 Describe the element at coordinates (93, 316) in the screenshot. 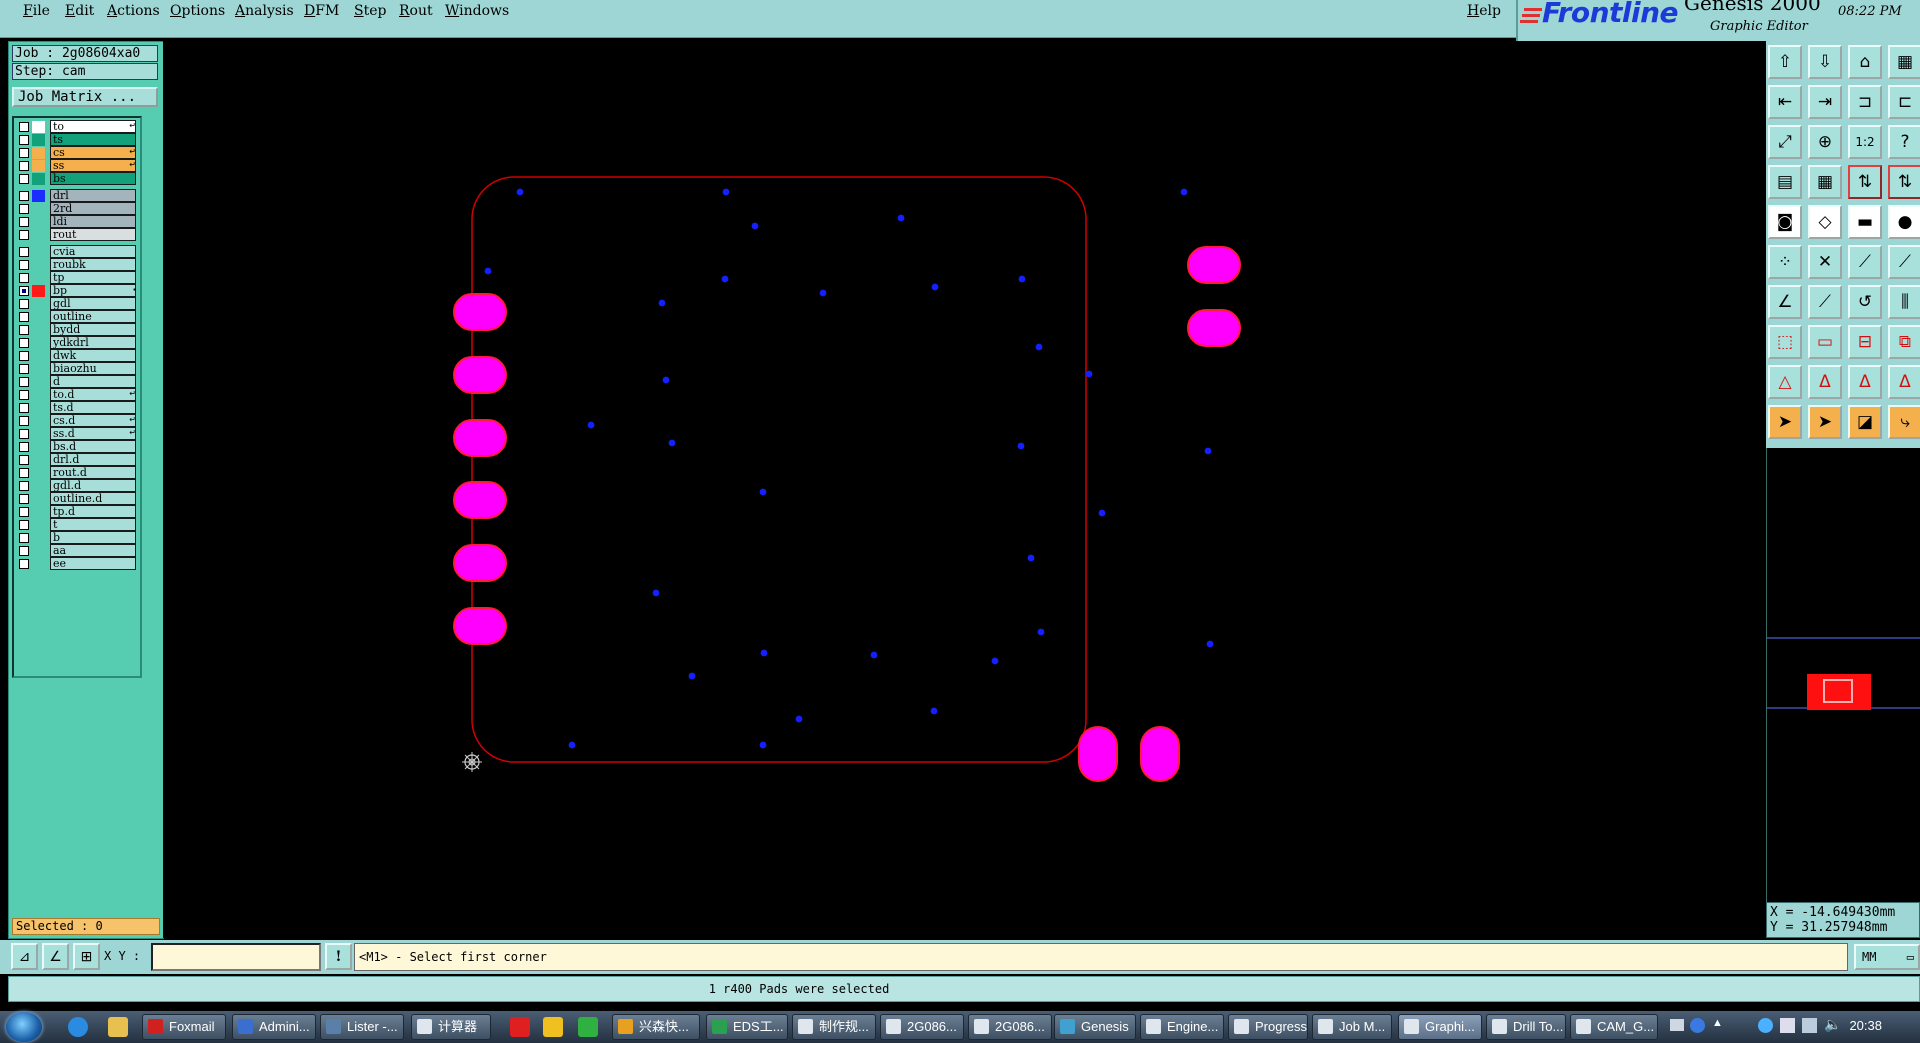

I see `layer-name: outline` at that location.